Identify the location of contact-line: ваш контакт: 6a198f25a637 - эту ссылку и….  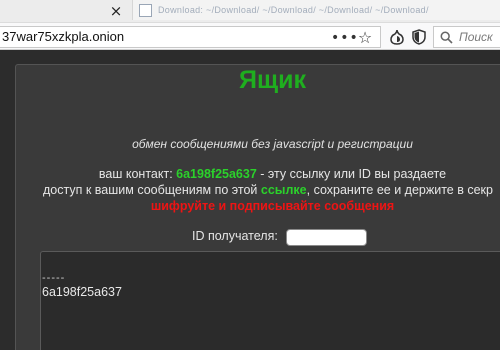
(250, 174).